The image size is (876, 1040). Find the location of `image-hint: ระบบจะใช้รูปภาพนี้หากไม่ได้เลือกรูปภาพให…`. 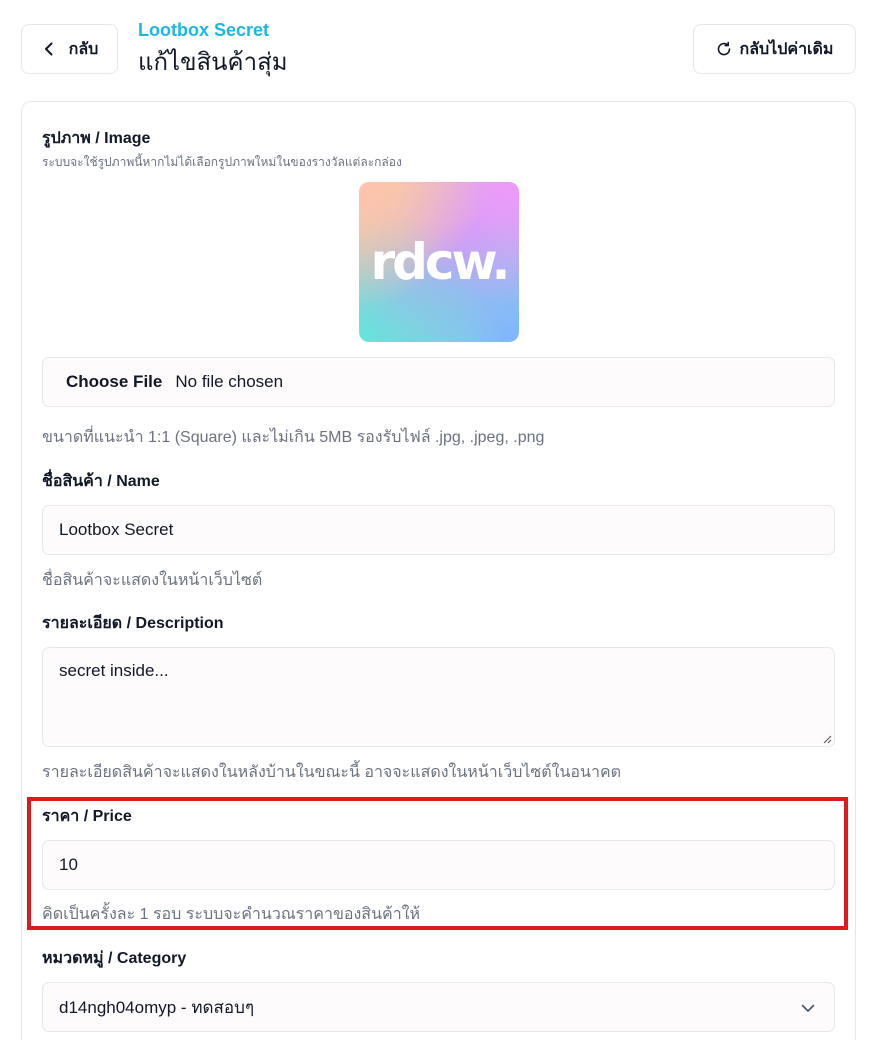

image-hint: ระบบจะใช้รูปภาพนี้หากไม่ได้เลือกรูปภาพให… is located at coordinates (222, 162).